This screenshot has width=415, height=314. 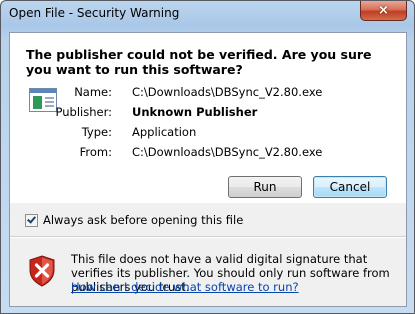 What do you see at coordinates (164, 132) in the screenshot?
I see `type-value: Application` at bounding box center [164, 132].